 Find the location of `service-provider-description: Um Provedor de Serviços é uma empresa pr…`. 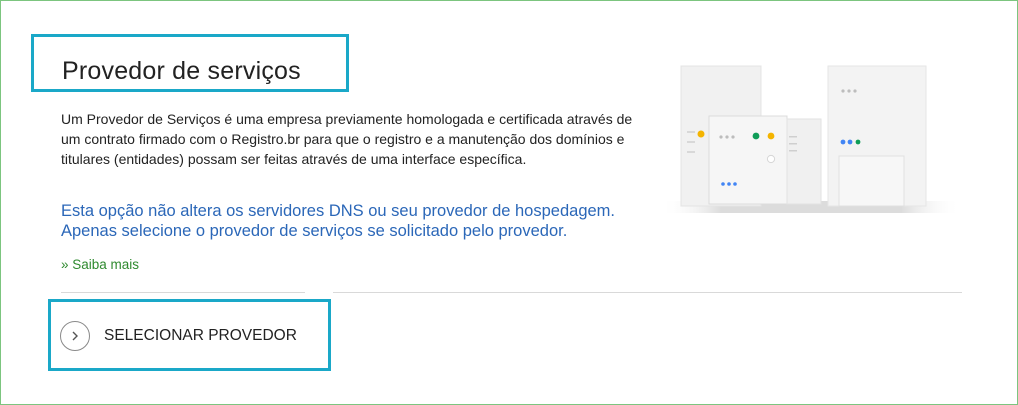

service-provider-description: Um Provedor de Serviços é uma empresa pr… is located at coordinates (347, 139).